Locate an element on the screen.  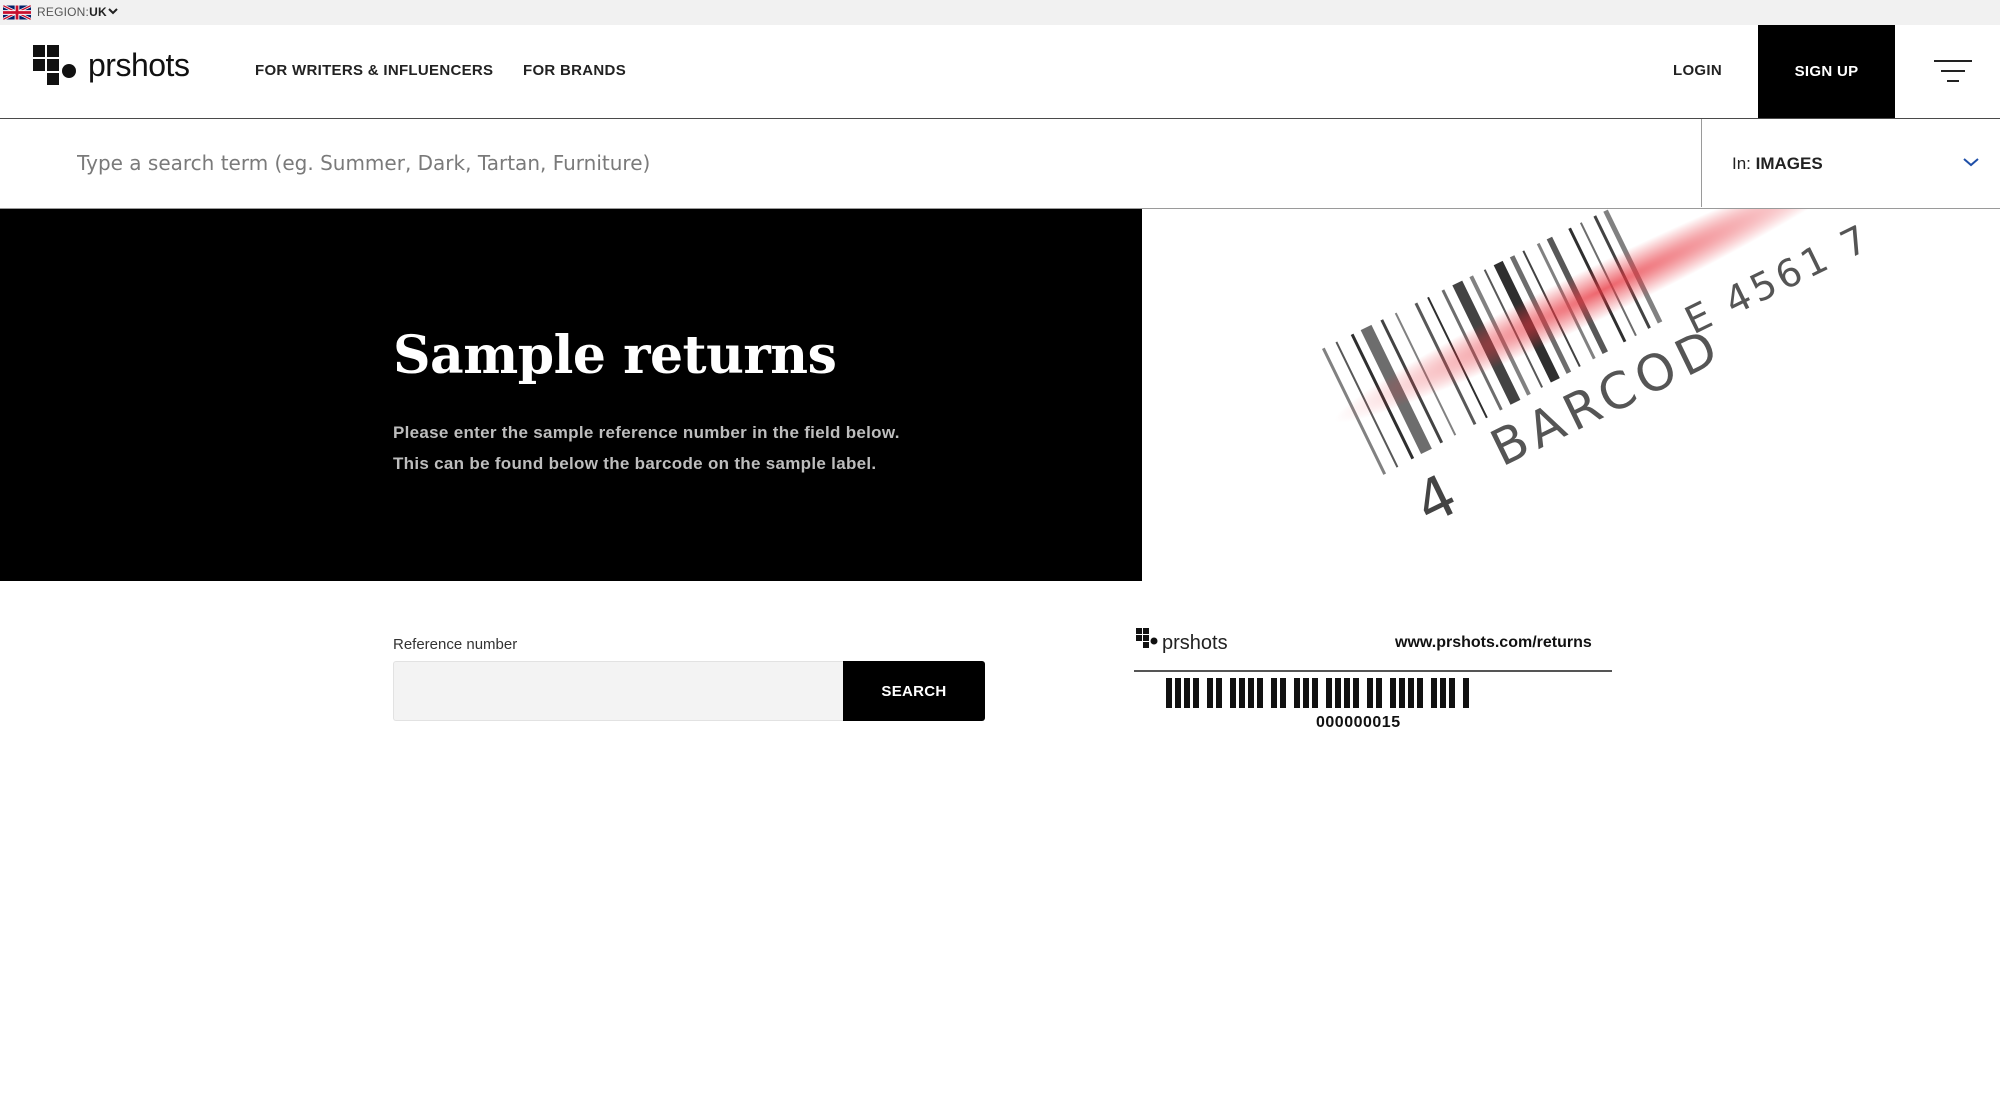
logo: prshots is located at coordinates (113, 72).